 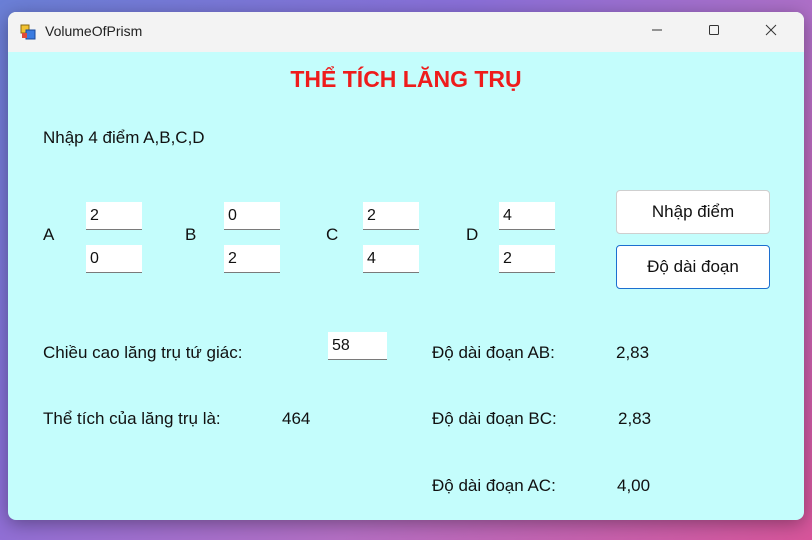 I want to click on page-title: THỂ TÍCH LĂNG TRỤ, so click(x=406, y=79).